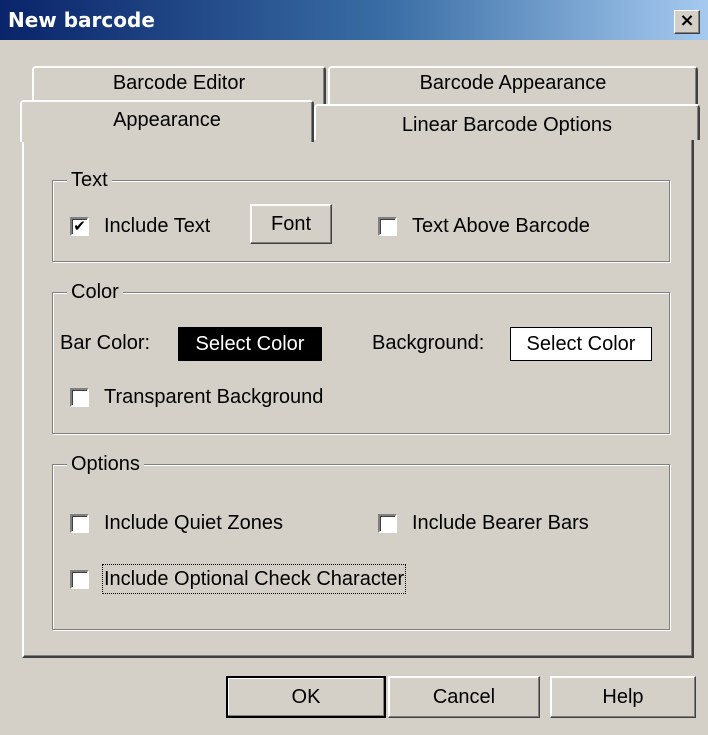 This screenshot has width=708, height=735. Describe the element at coordinates (500, 523) in the screenshot. I see `include-bearer-bars-label: Include Bearer Bars` at that location.